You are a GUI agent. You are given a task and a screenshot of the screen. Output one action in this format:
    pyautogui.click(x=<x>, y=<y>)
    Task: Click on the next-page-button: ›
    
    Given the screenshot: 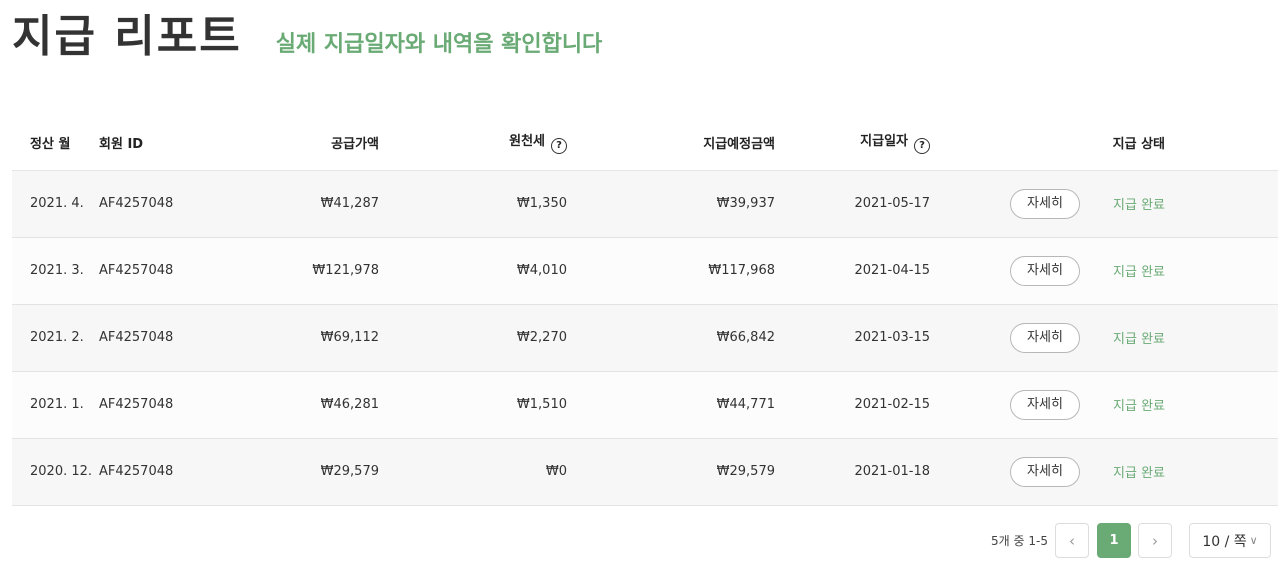 What is the action you would take?
    pyautogui.click(x=1155, y=540)
    